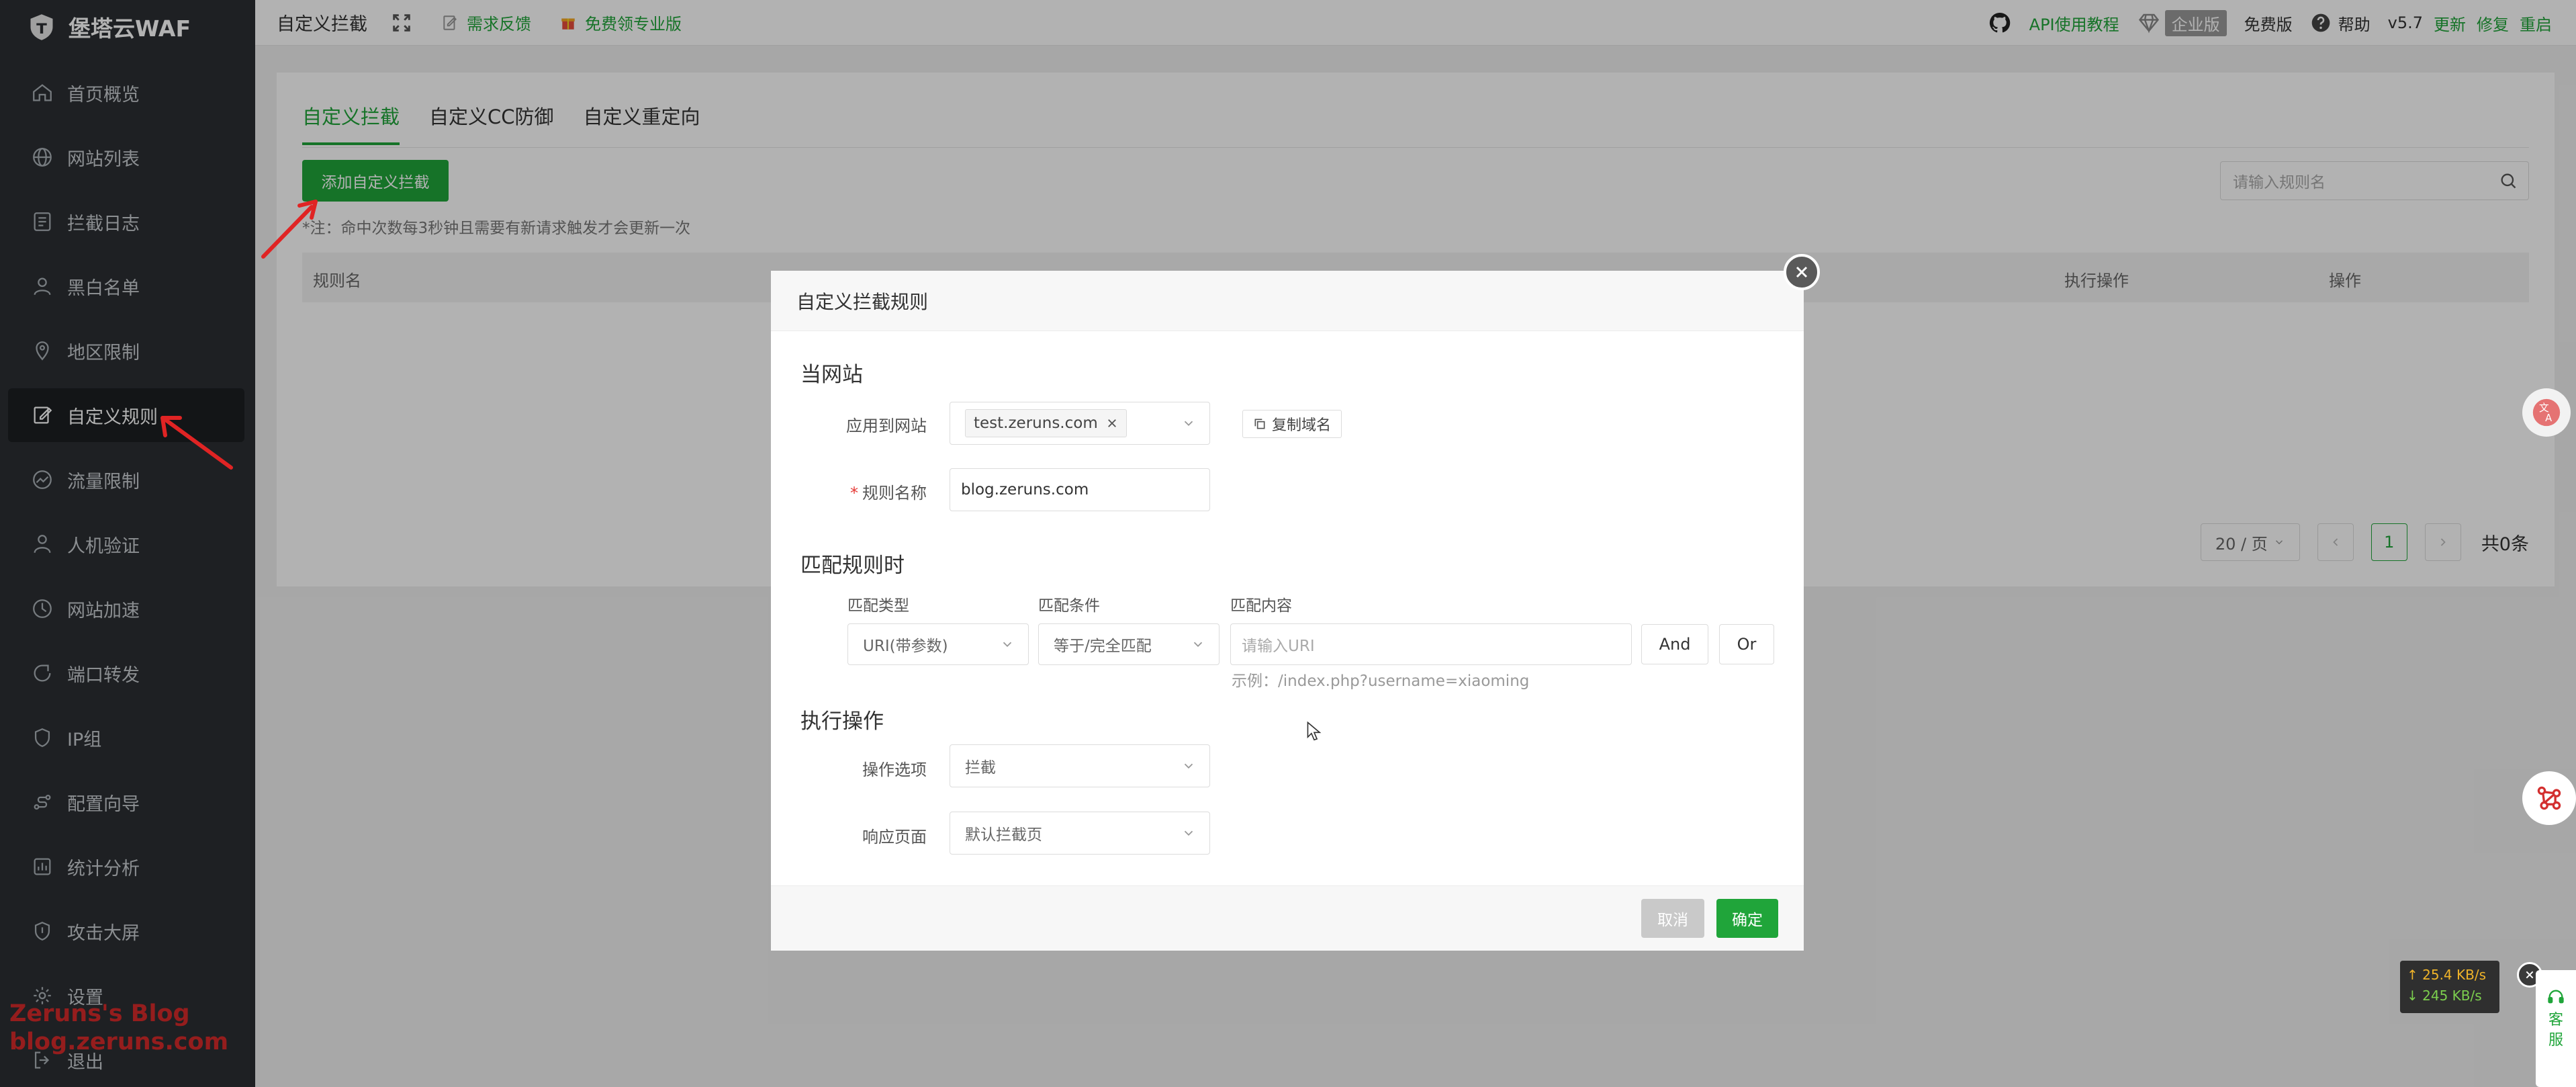 The height and width of the screenshot is (1087, 2576). I want to click on mouse-cursor-icon, so click(1314, 731).